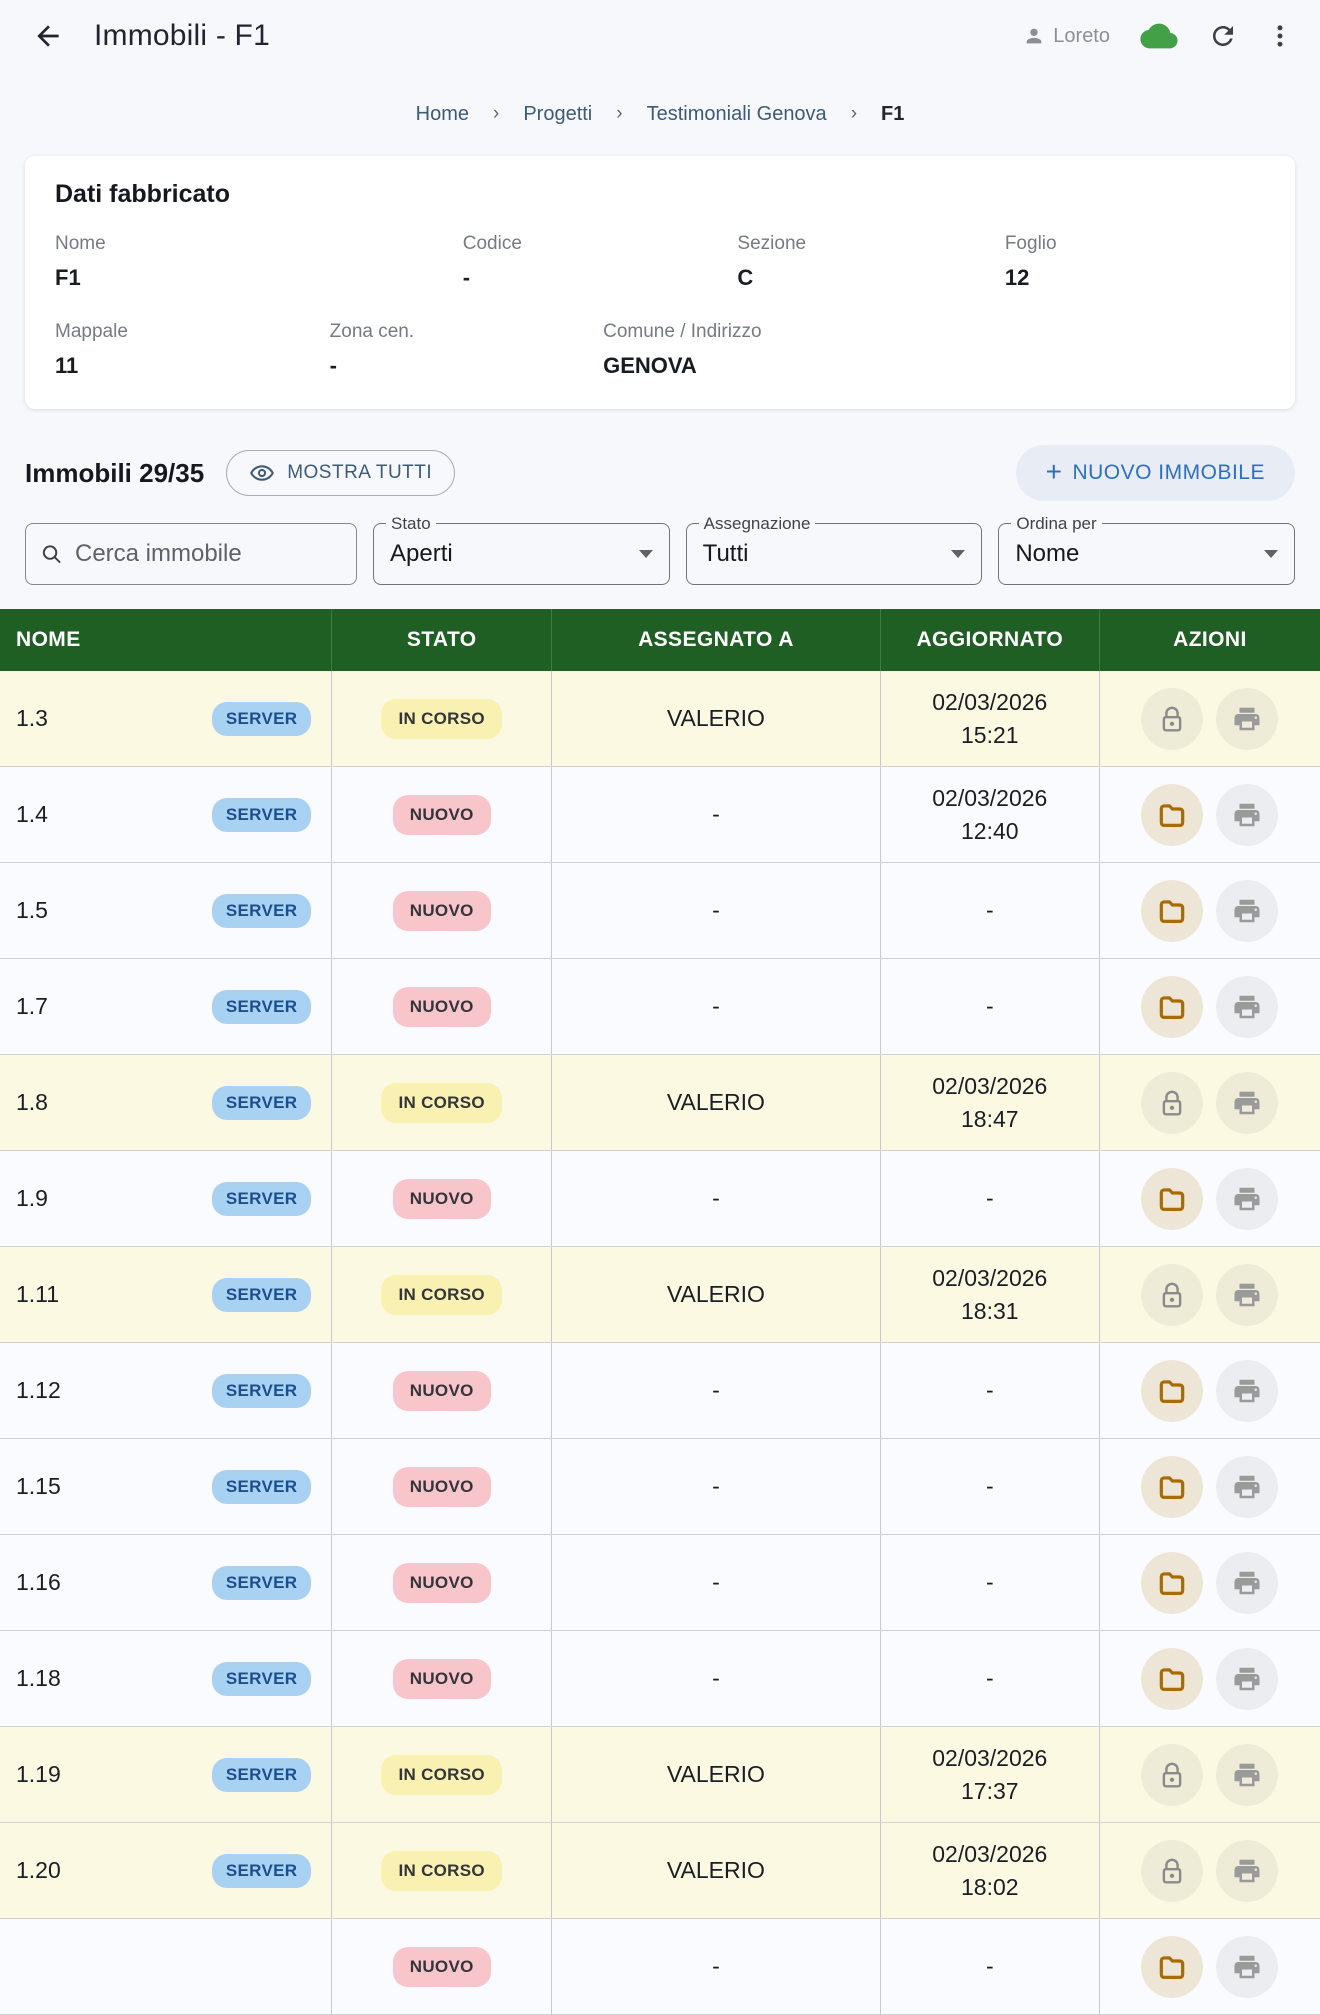  Describe the element at coordinates (660, 1583) in the screenshot. I see `table-row: 1.16 SERVER NUOVO - -` at that location.